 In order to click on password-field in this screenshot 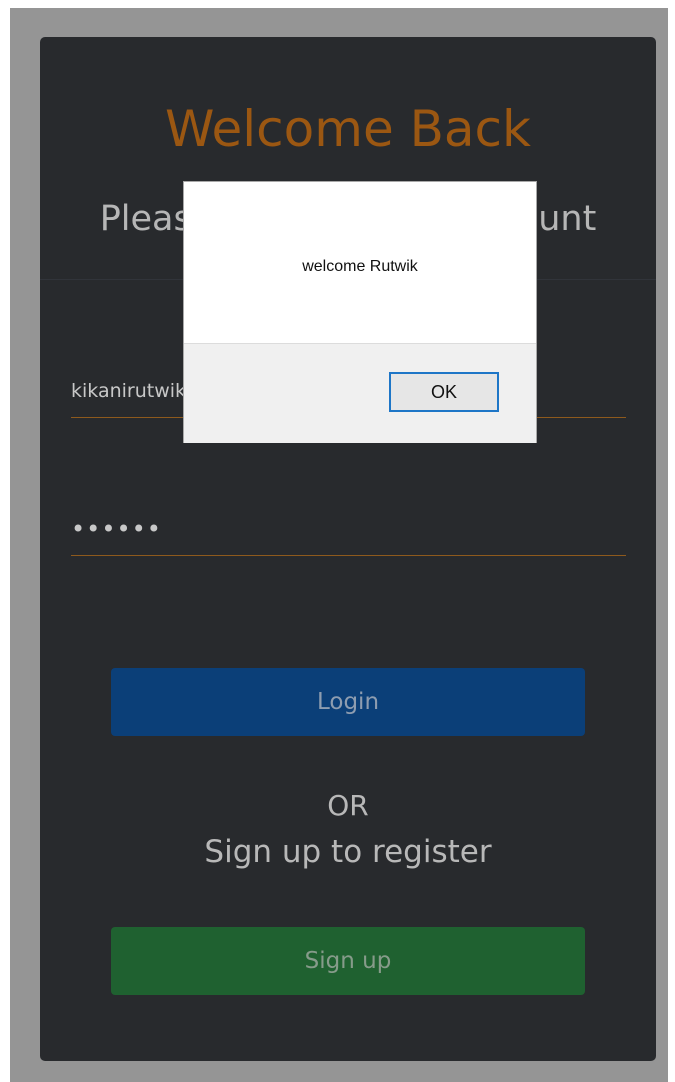, I will do `click(348, 529)`.